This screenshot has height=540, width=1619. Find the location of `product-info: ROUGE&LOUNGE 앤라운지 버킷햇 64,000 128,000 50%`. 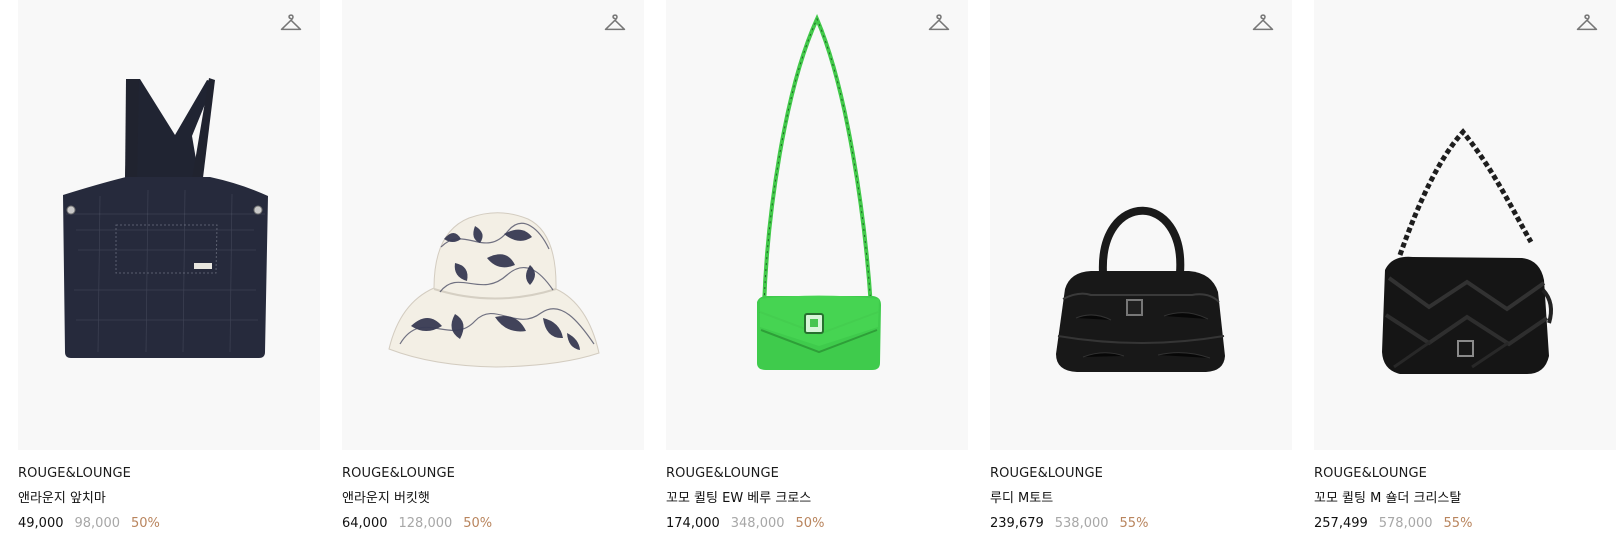

product-info: ROUGE&LOUNGE 앤라운지 버킷햇 64,000 128,000 50% is located at coordinates (493, 499).